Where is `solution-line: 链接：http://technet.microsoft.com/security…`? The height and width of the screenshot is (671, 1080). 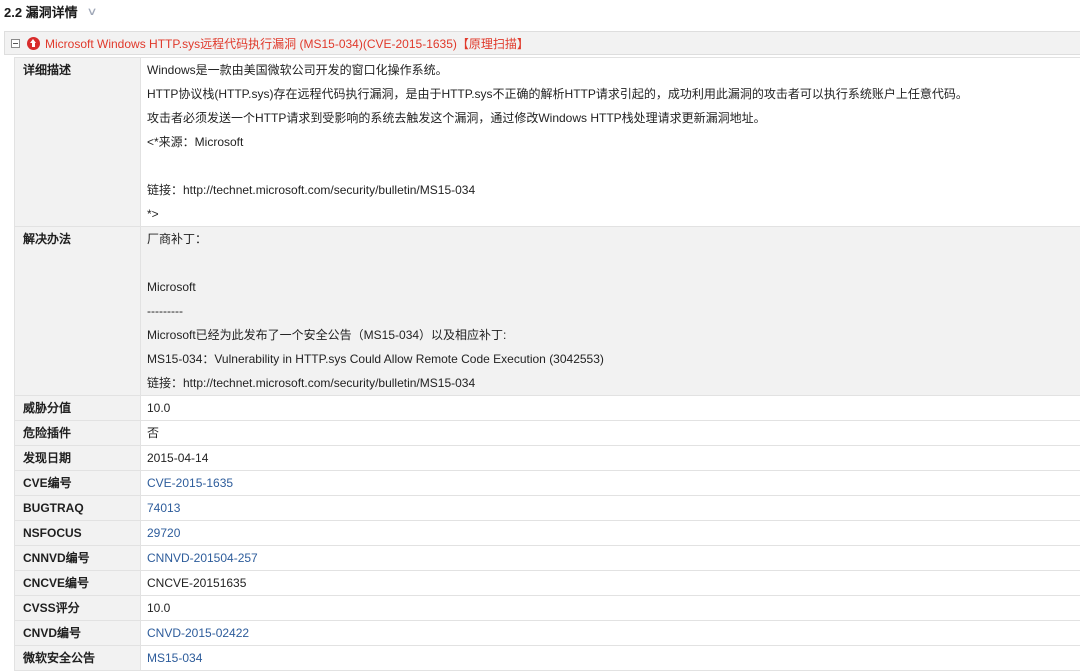 solution-line: 链接：http://technet.microsoft.com/security… is located at coordinates (613, 383).